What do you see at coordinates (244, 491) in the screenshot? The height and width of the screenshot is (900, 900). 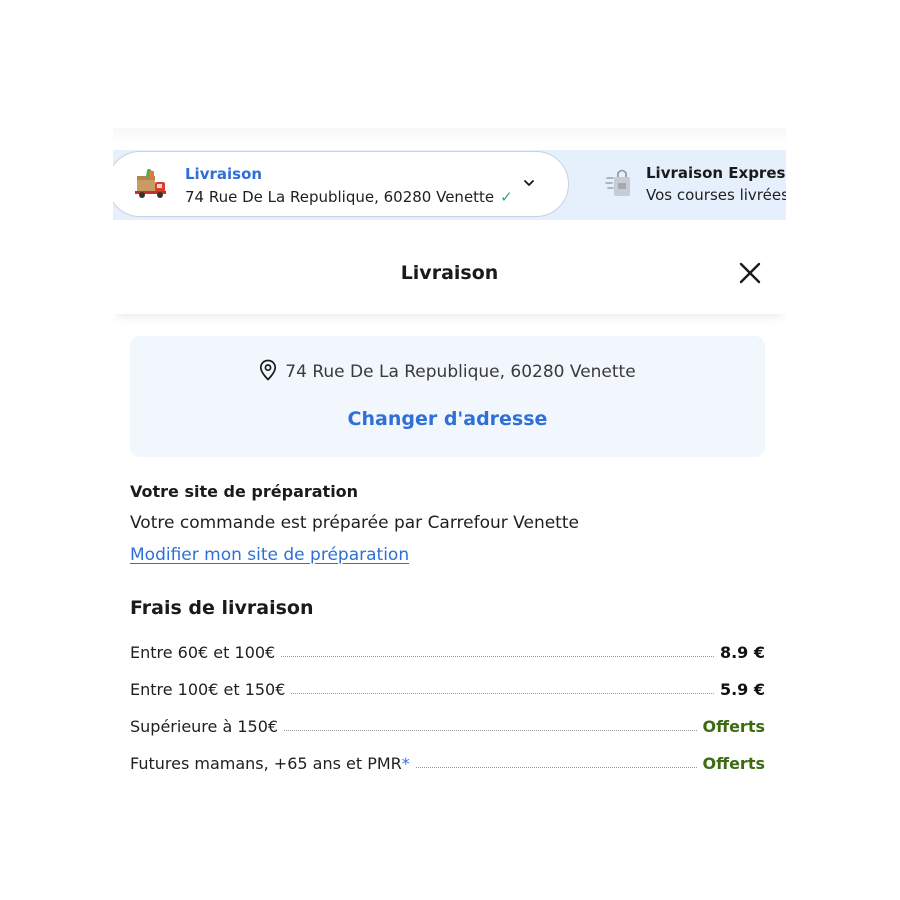 I see `preparation-site-title: Votre site de préparation` at bounding box center [244, 491].